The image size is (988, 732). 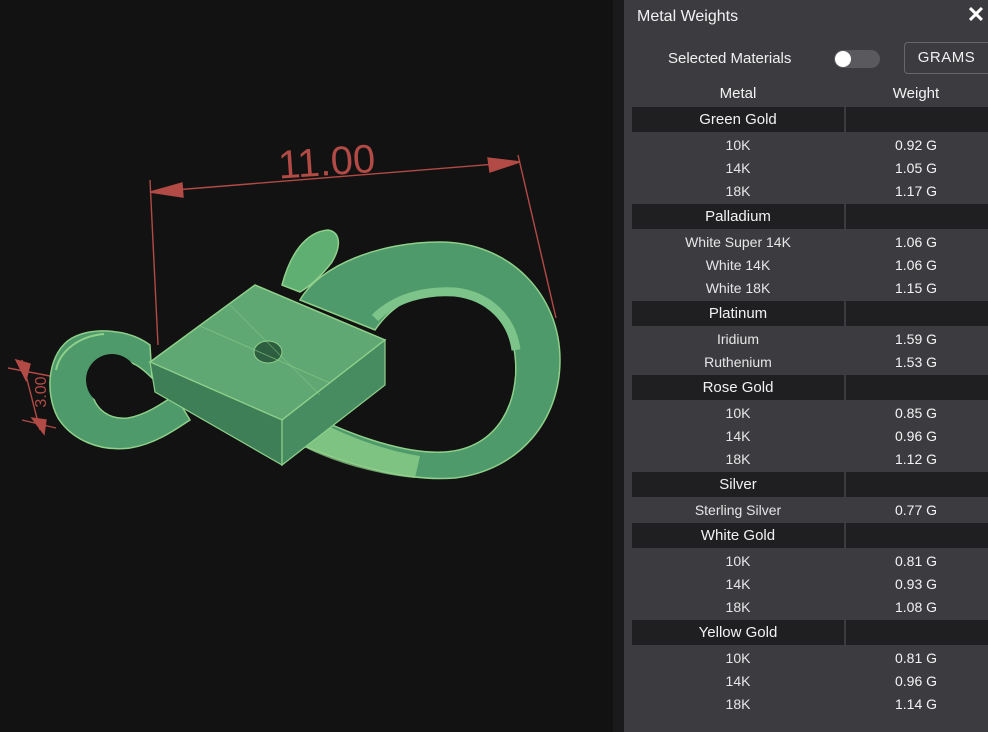 I want to click on weight-cell: 0.92 G, so click(x=916, y=145).